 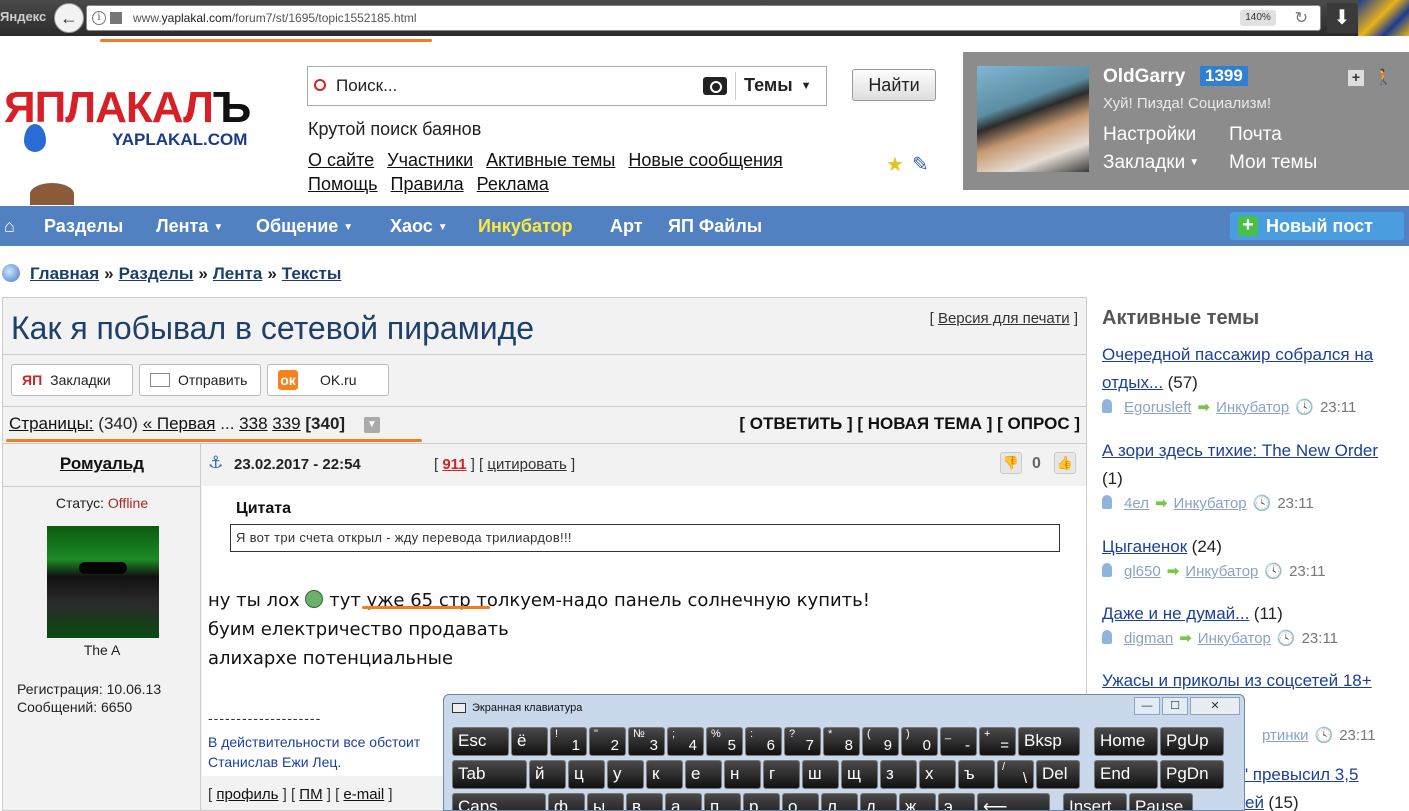 I want to click on keyboard-key: ш, so click(x=820, y=774).